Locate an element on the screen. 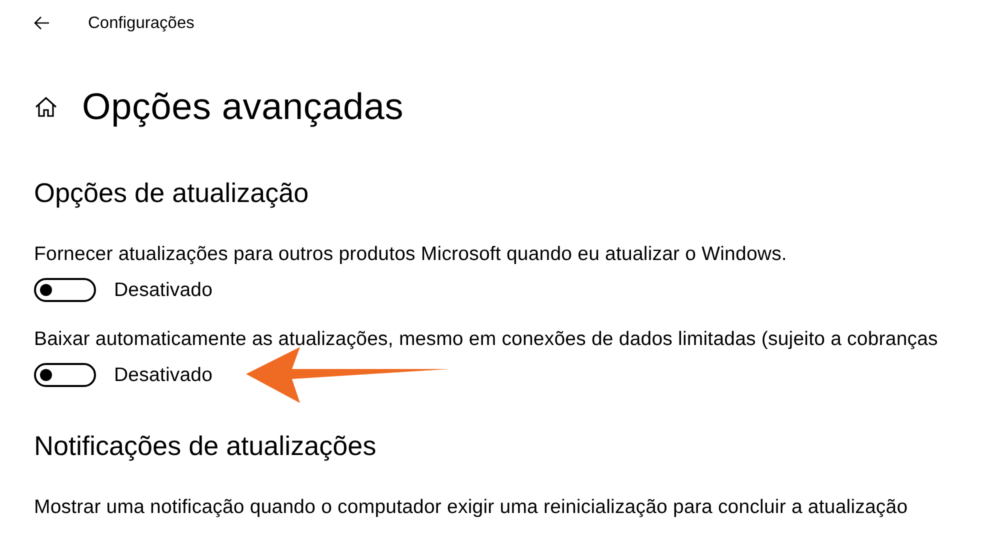  home-icon is located at coordinates (46, 107).